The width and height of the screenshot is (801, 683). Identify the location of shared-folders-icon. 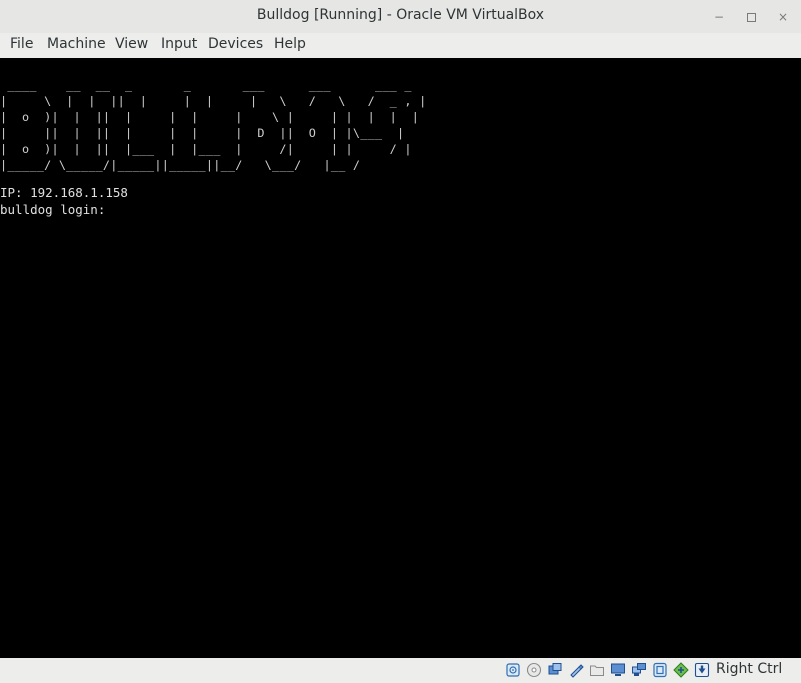
(597, 670).